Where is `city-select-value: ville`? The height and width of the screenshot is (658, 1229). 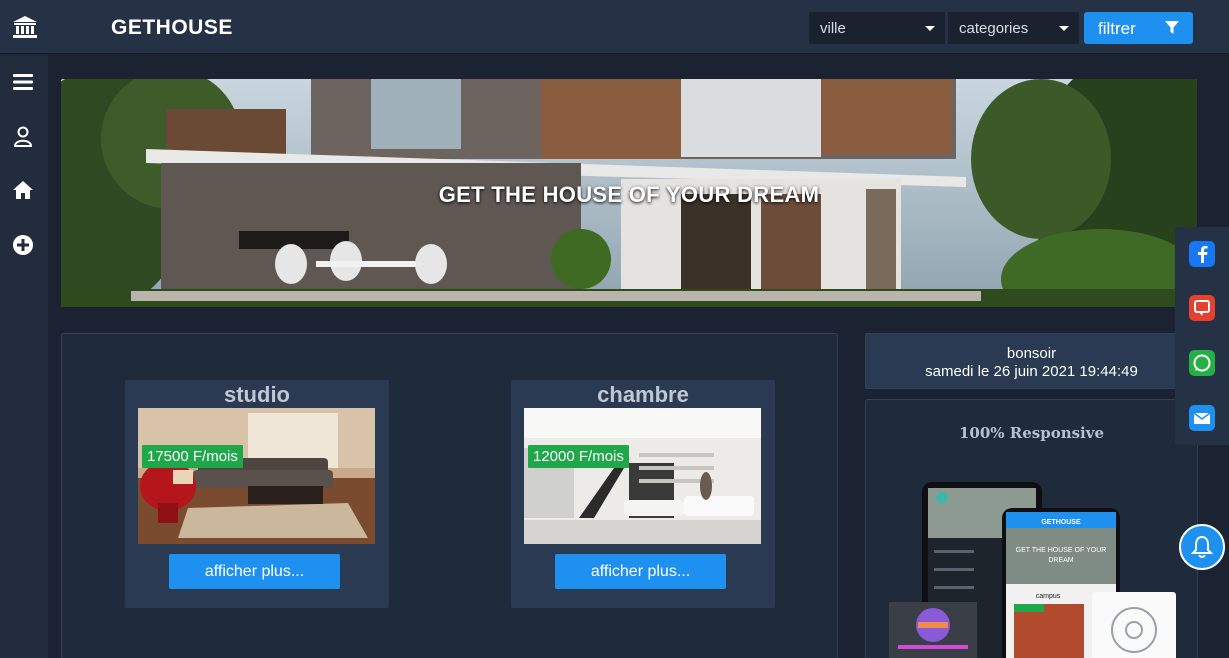 city-select-value: ville is located at coordinates (833, 28).